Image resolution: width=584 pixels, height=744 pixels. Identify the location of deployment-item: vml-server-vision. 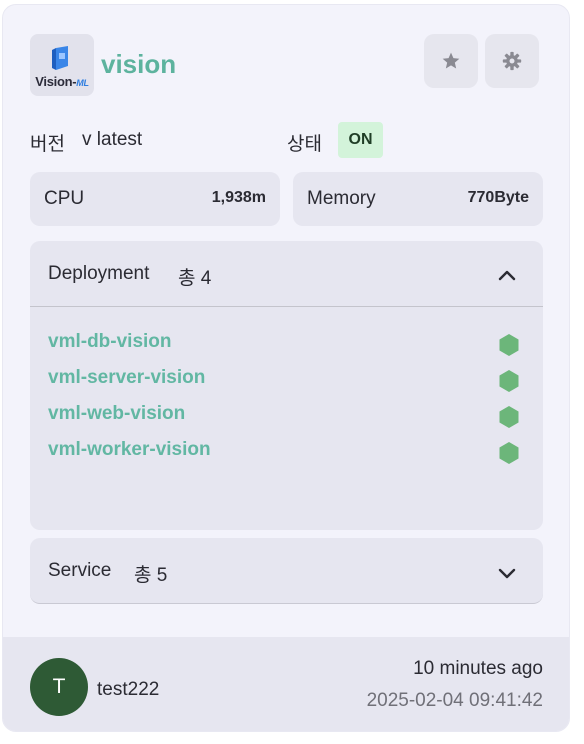
(288, 382).